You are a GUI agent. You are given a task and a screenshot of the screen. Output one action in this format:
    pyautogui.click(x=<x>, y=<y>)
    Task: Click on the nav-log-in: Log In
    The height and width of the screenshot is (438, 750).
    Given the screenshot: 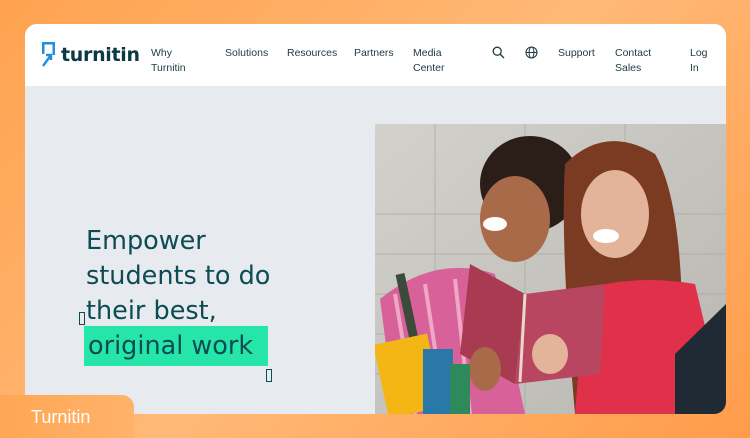 What is the action you would take?
    pyautogui.click(x=699, y=61)
    